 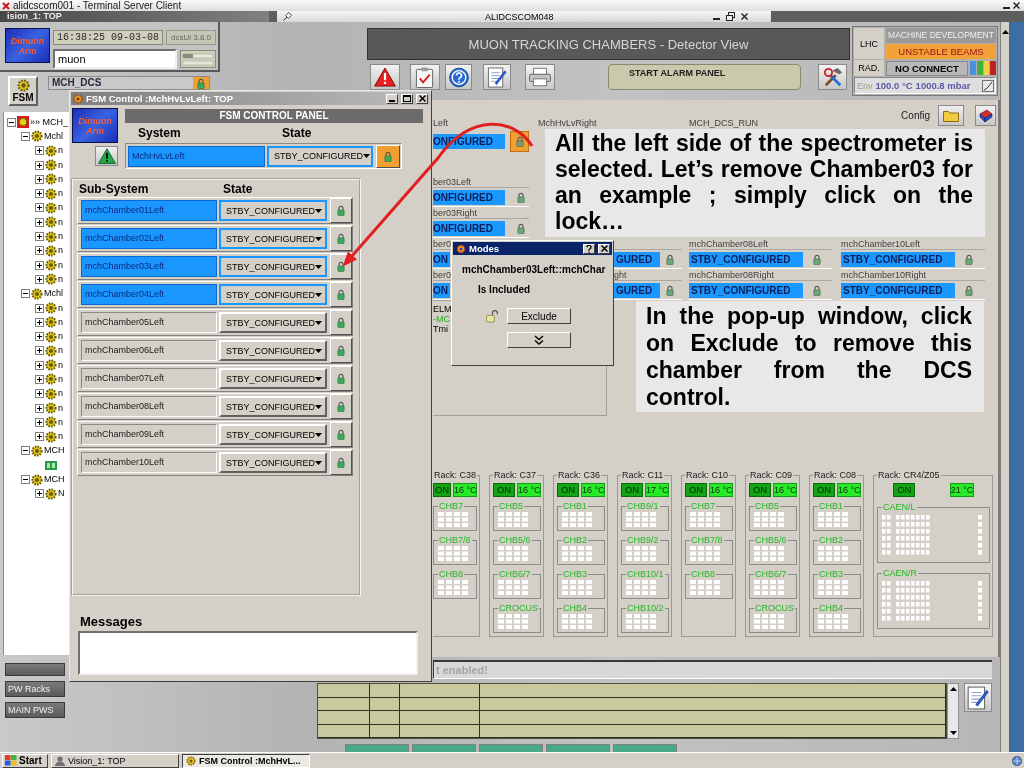 What do you see at coordinates (988, 85) in the screenshot?
I see `chart-icon` at bounding box center [988, 85].